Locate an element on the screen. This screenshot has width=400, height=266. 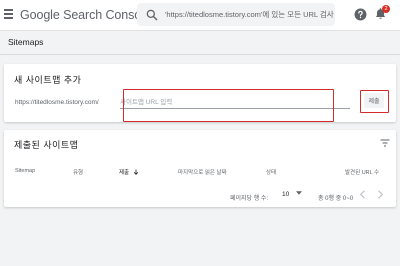
rows-per-page-value: 10 is located at coordinates (286, 194).